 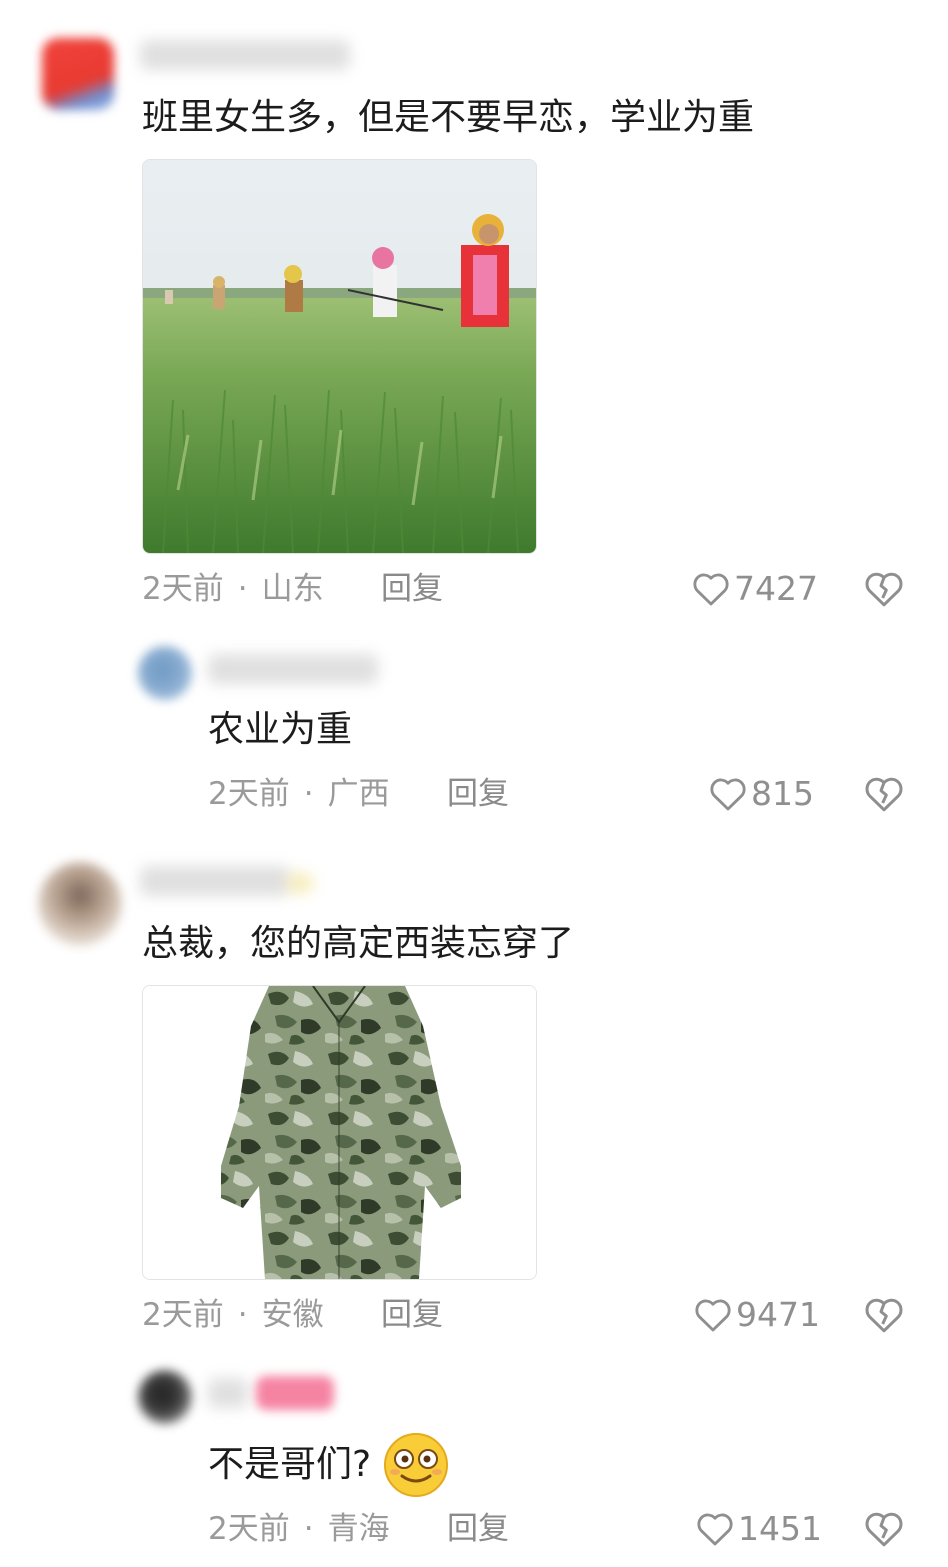 I want to click on wheat-field-photo, so click(x=339, y=356).